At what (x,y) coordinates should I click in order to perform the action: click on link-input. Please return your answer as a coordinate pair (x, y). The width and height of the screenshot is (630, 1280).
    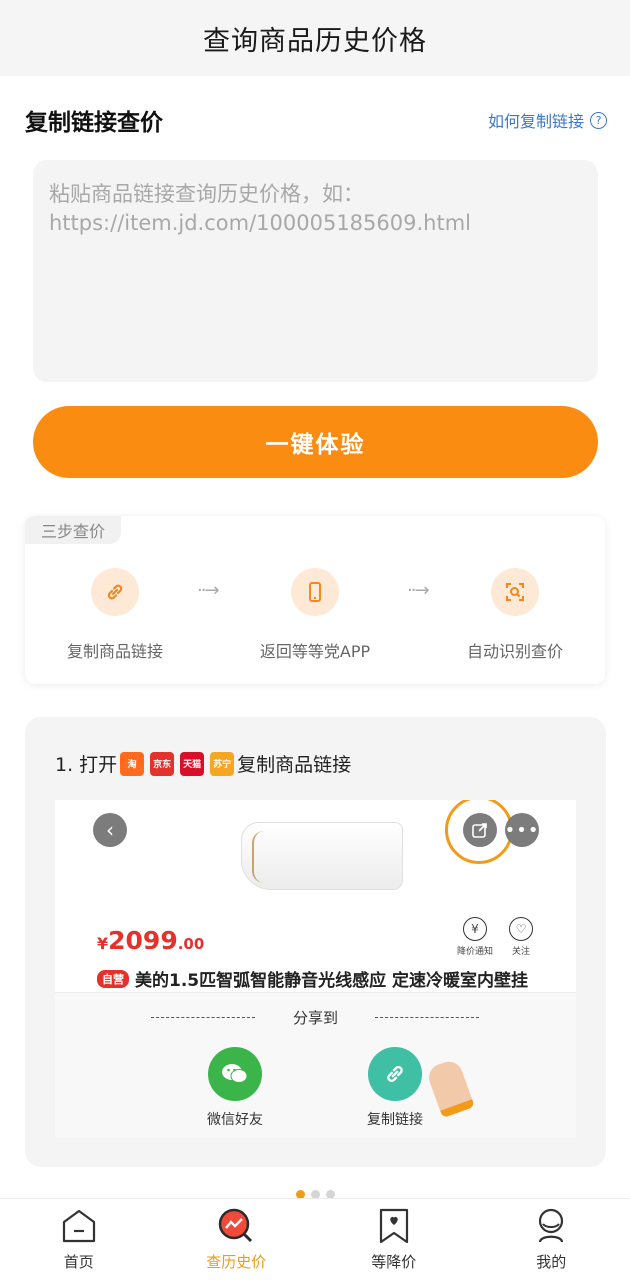
    Looking at the image, I should click on (315, 271).